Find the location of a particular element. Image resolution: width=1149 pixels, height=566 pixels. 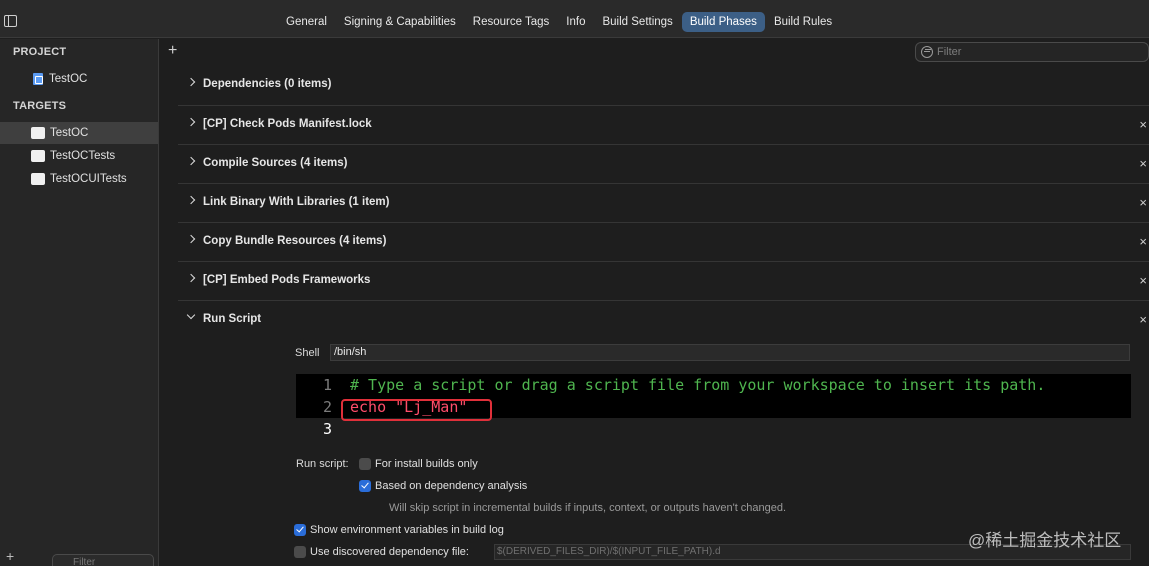

target-item-testoctests: TestOCTests is located at coordinates (79, 156).